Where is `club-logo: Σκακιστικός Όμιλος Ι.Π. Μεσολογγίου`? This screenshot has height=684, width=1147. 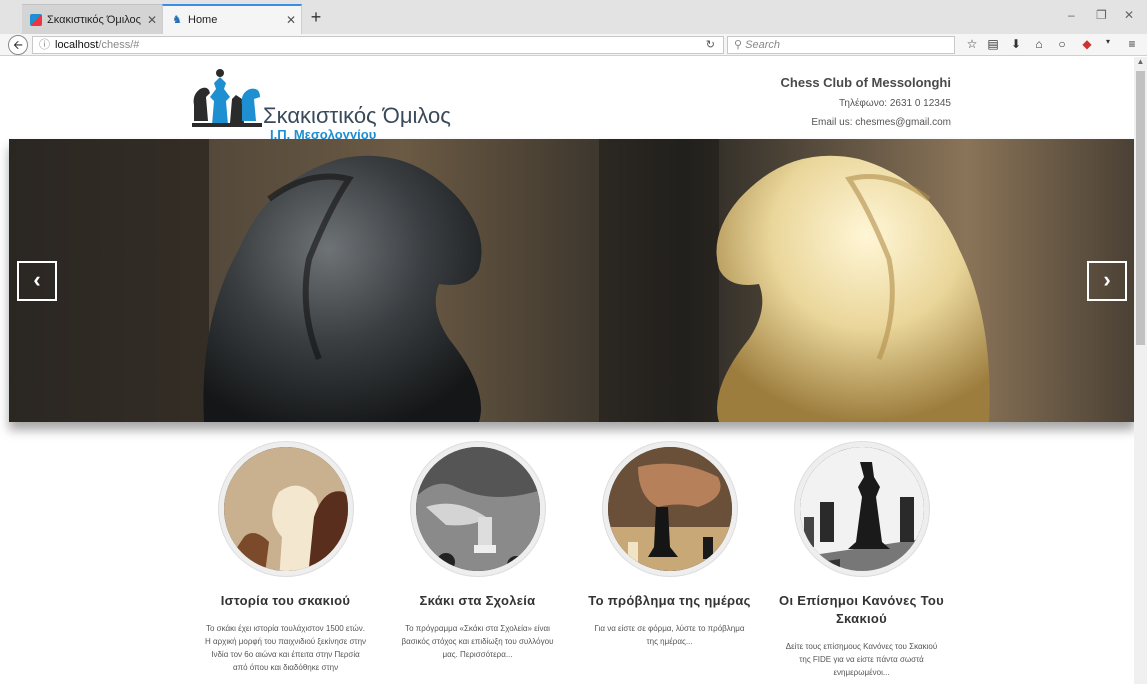 club-logo: Σκακιστικός Όμιλος Ι.Π. Μεσολογγίου is located at coordinates (320, 103).